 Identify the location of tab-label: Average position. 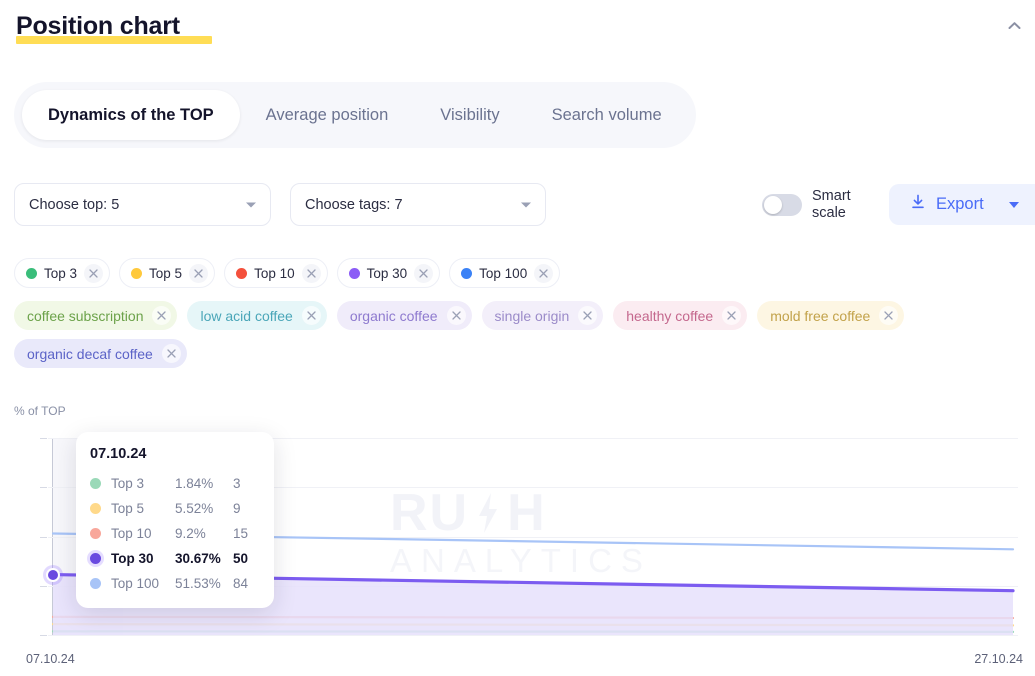
(327, 114).